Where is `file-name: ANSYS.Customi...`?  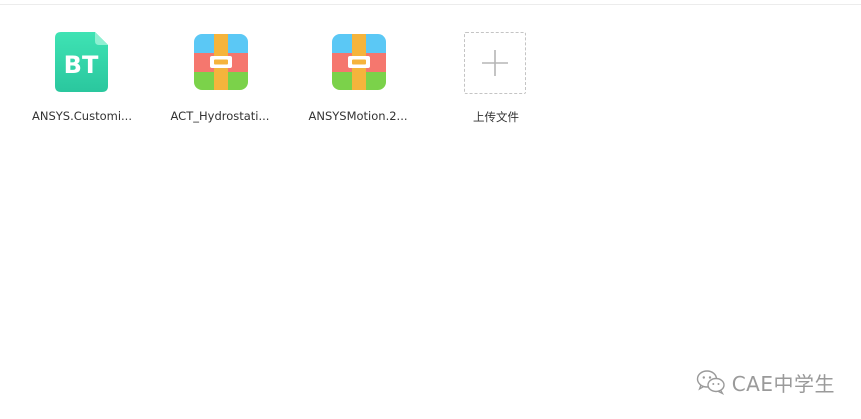 file-name: ANSYS.Customi... is located at coordinates (82, 116).